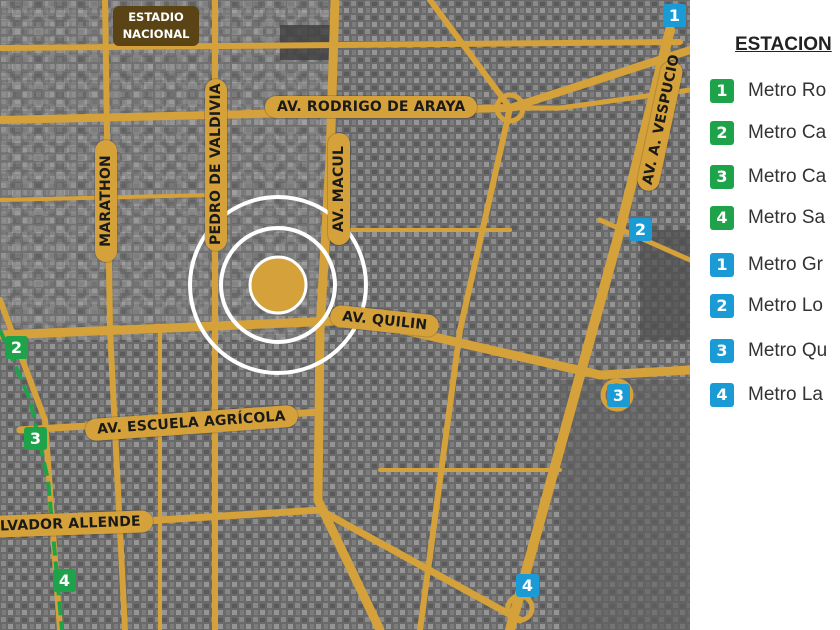  Describe the element at coordinates (339, 189) in the screenshot. I see `road-label-macul: AV. MACUL` at that location.